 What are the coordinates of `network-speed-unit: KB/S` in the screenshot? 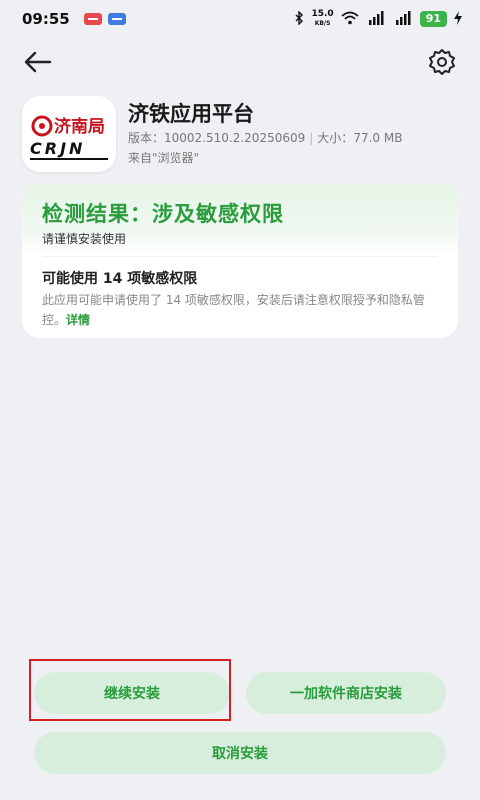 It's located at (322, 23).